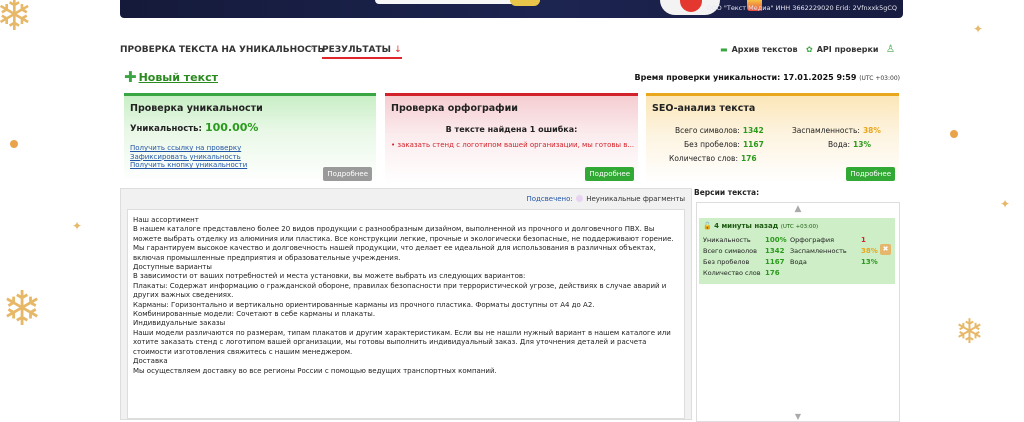  I want to click on check-time-tz: (UTC +03:00), so click(879, 78).